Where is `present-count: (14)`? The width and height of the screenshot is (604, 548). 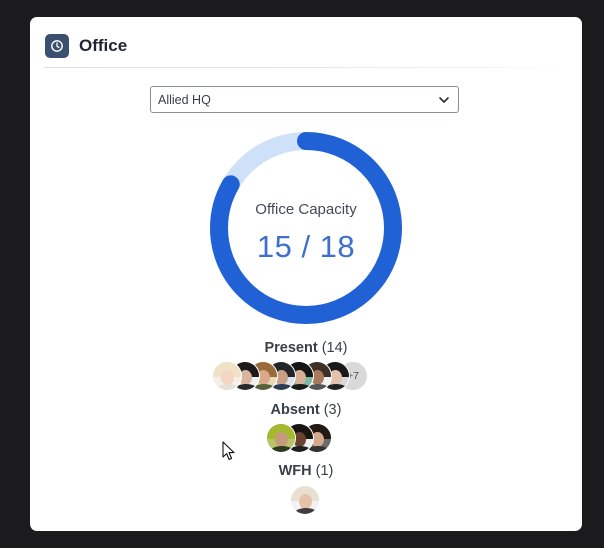 present-count: (14) is located at coordinates (334, 348).